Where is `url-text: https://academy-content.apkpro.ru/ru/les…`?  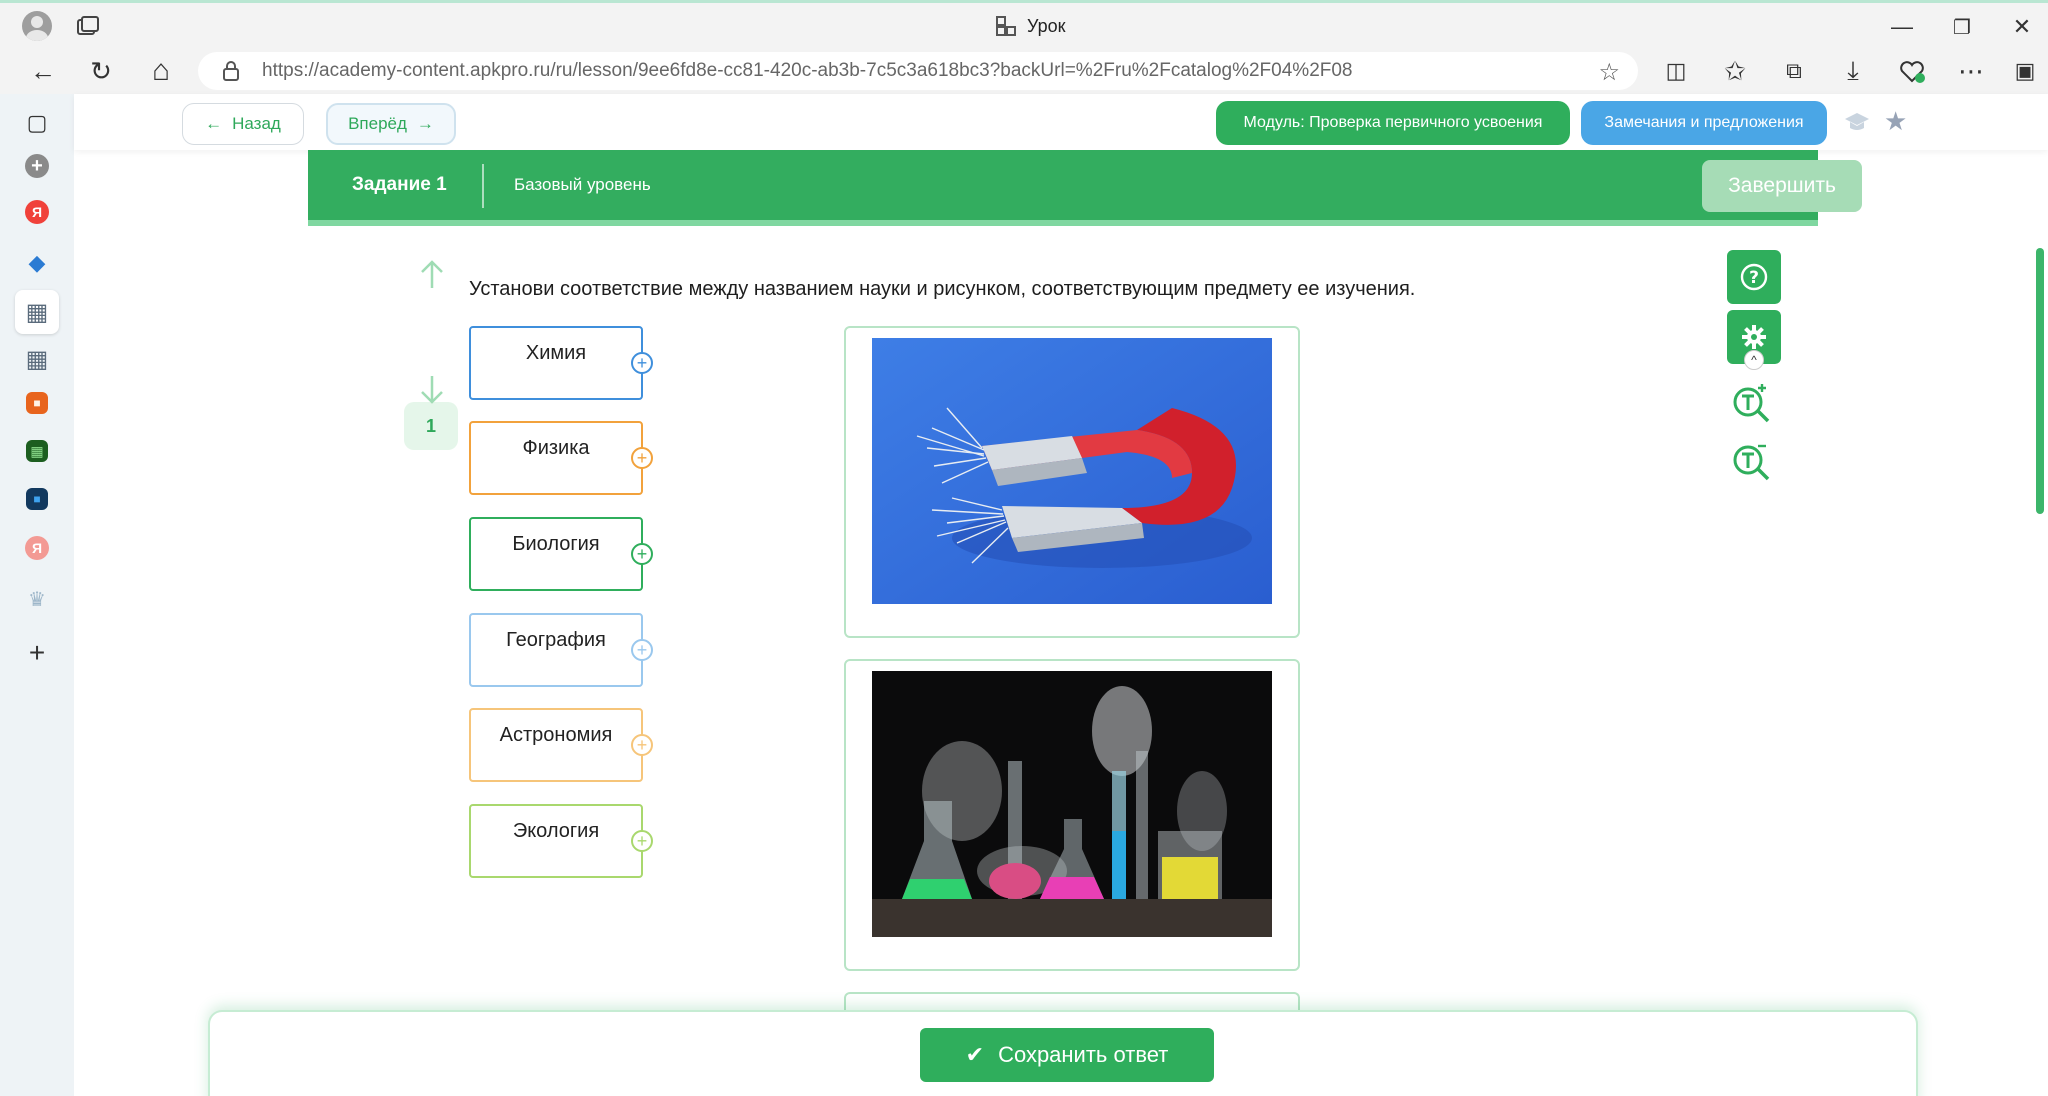
url-text: https://academy-content.apkpro.ru/ru/les… is located at coordinates (807, 71).